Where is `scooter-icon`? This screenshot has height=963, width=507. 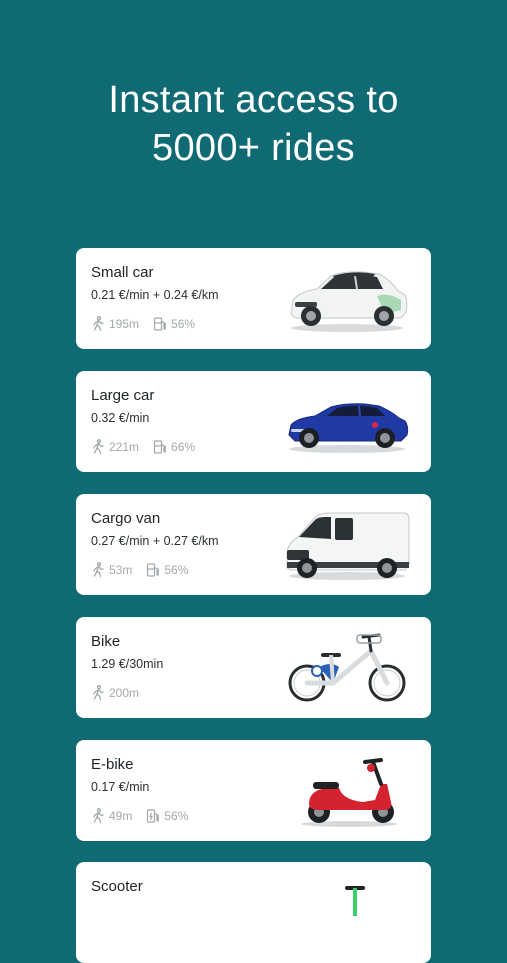
scooter-icon is located at coordinates (348, 913).